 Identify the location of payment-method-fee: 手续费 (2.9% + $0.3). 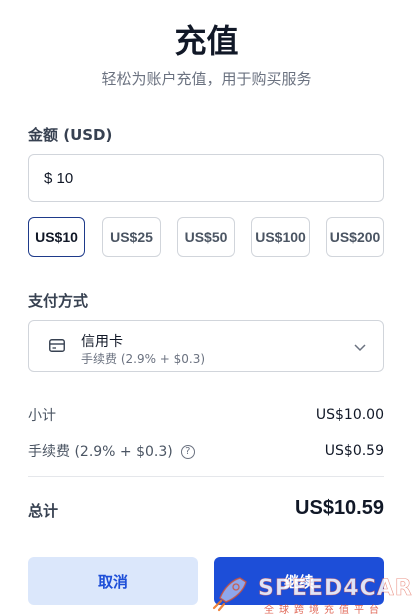
(143, 359).